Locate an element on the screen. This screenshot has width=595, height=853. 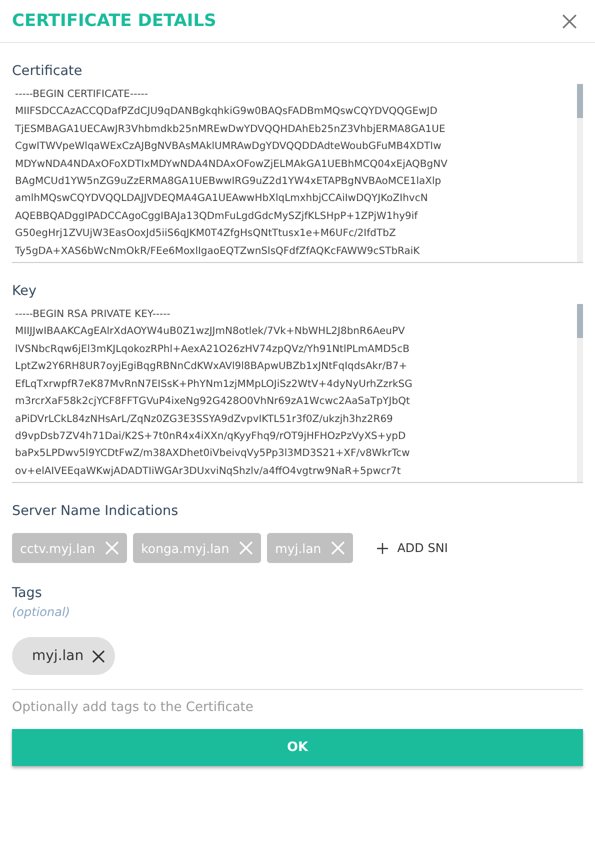
chip-text: konga.myj.lan is located at coordinates (185, 548).